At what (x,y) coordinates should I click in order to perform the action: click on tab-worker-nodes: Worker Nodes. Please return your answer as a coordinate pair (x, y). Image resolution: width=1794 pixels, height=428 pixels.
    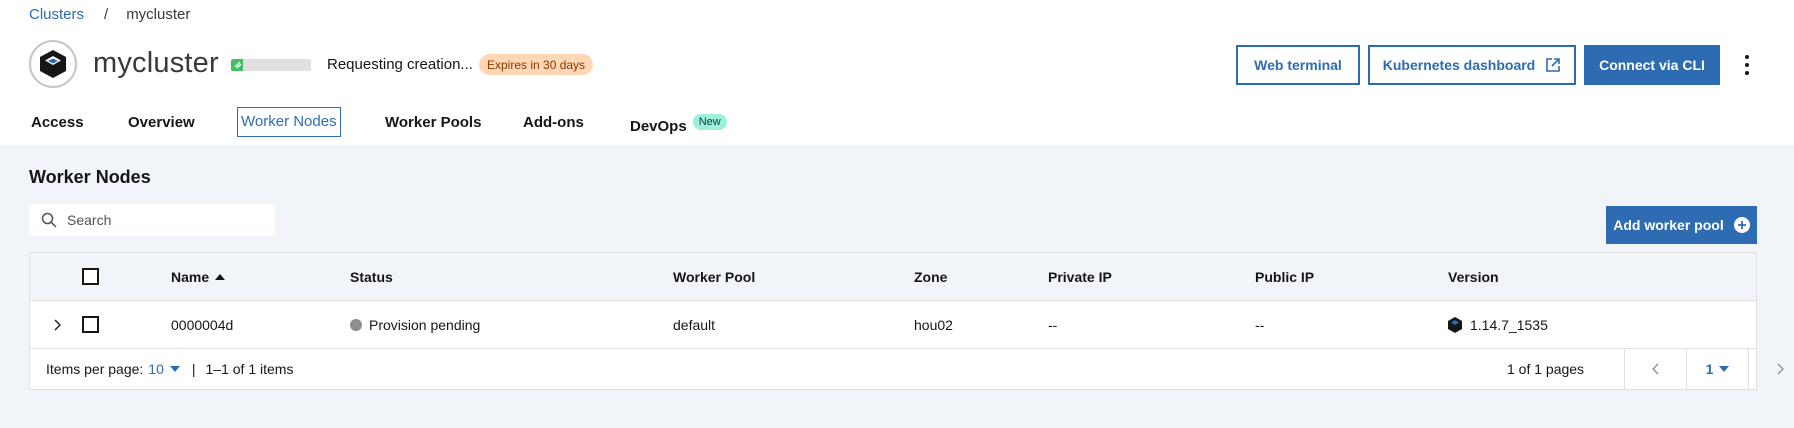
    Looking at the image, I should click on (289, 122).